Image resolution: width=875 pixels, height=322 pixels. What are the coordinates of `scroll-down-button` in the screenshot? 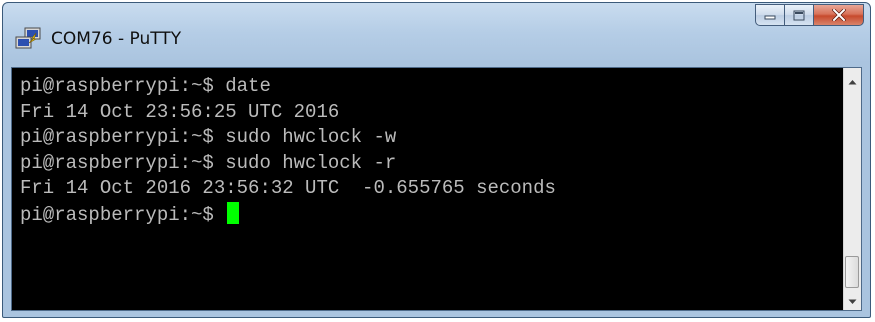 It's located at (852, 299).